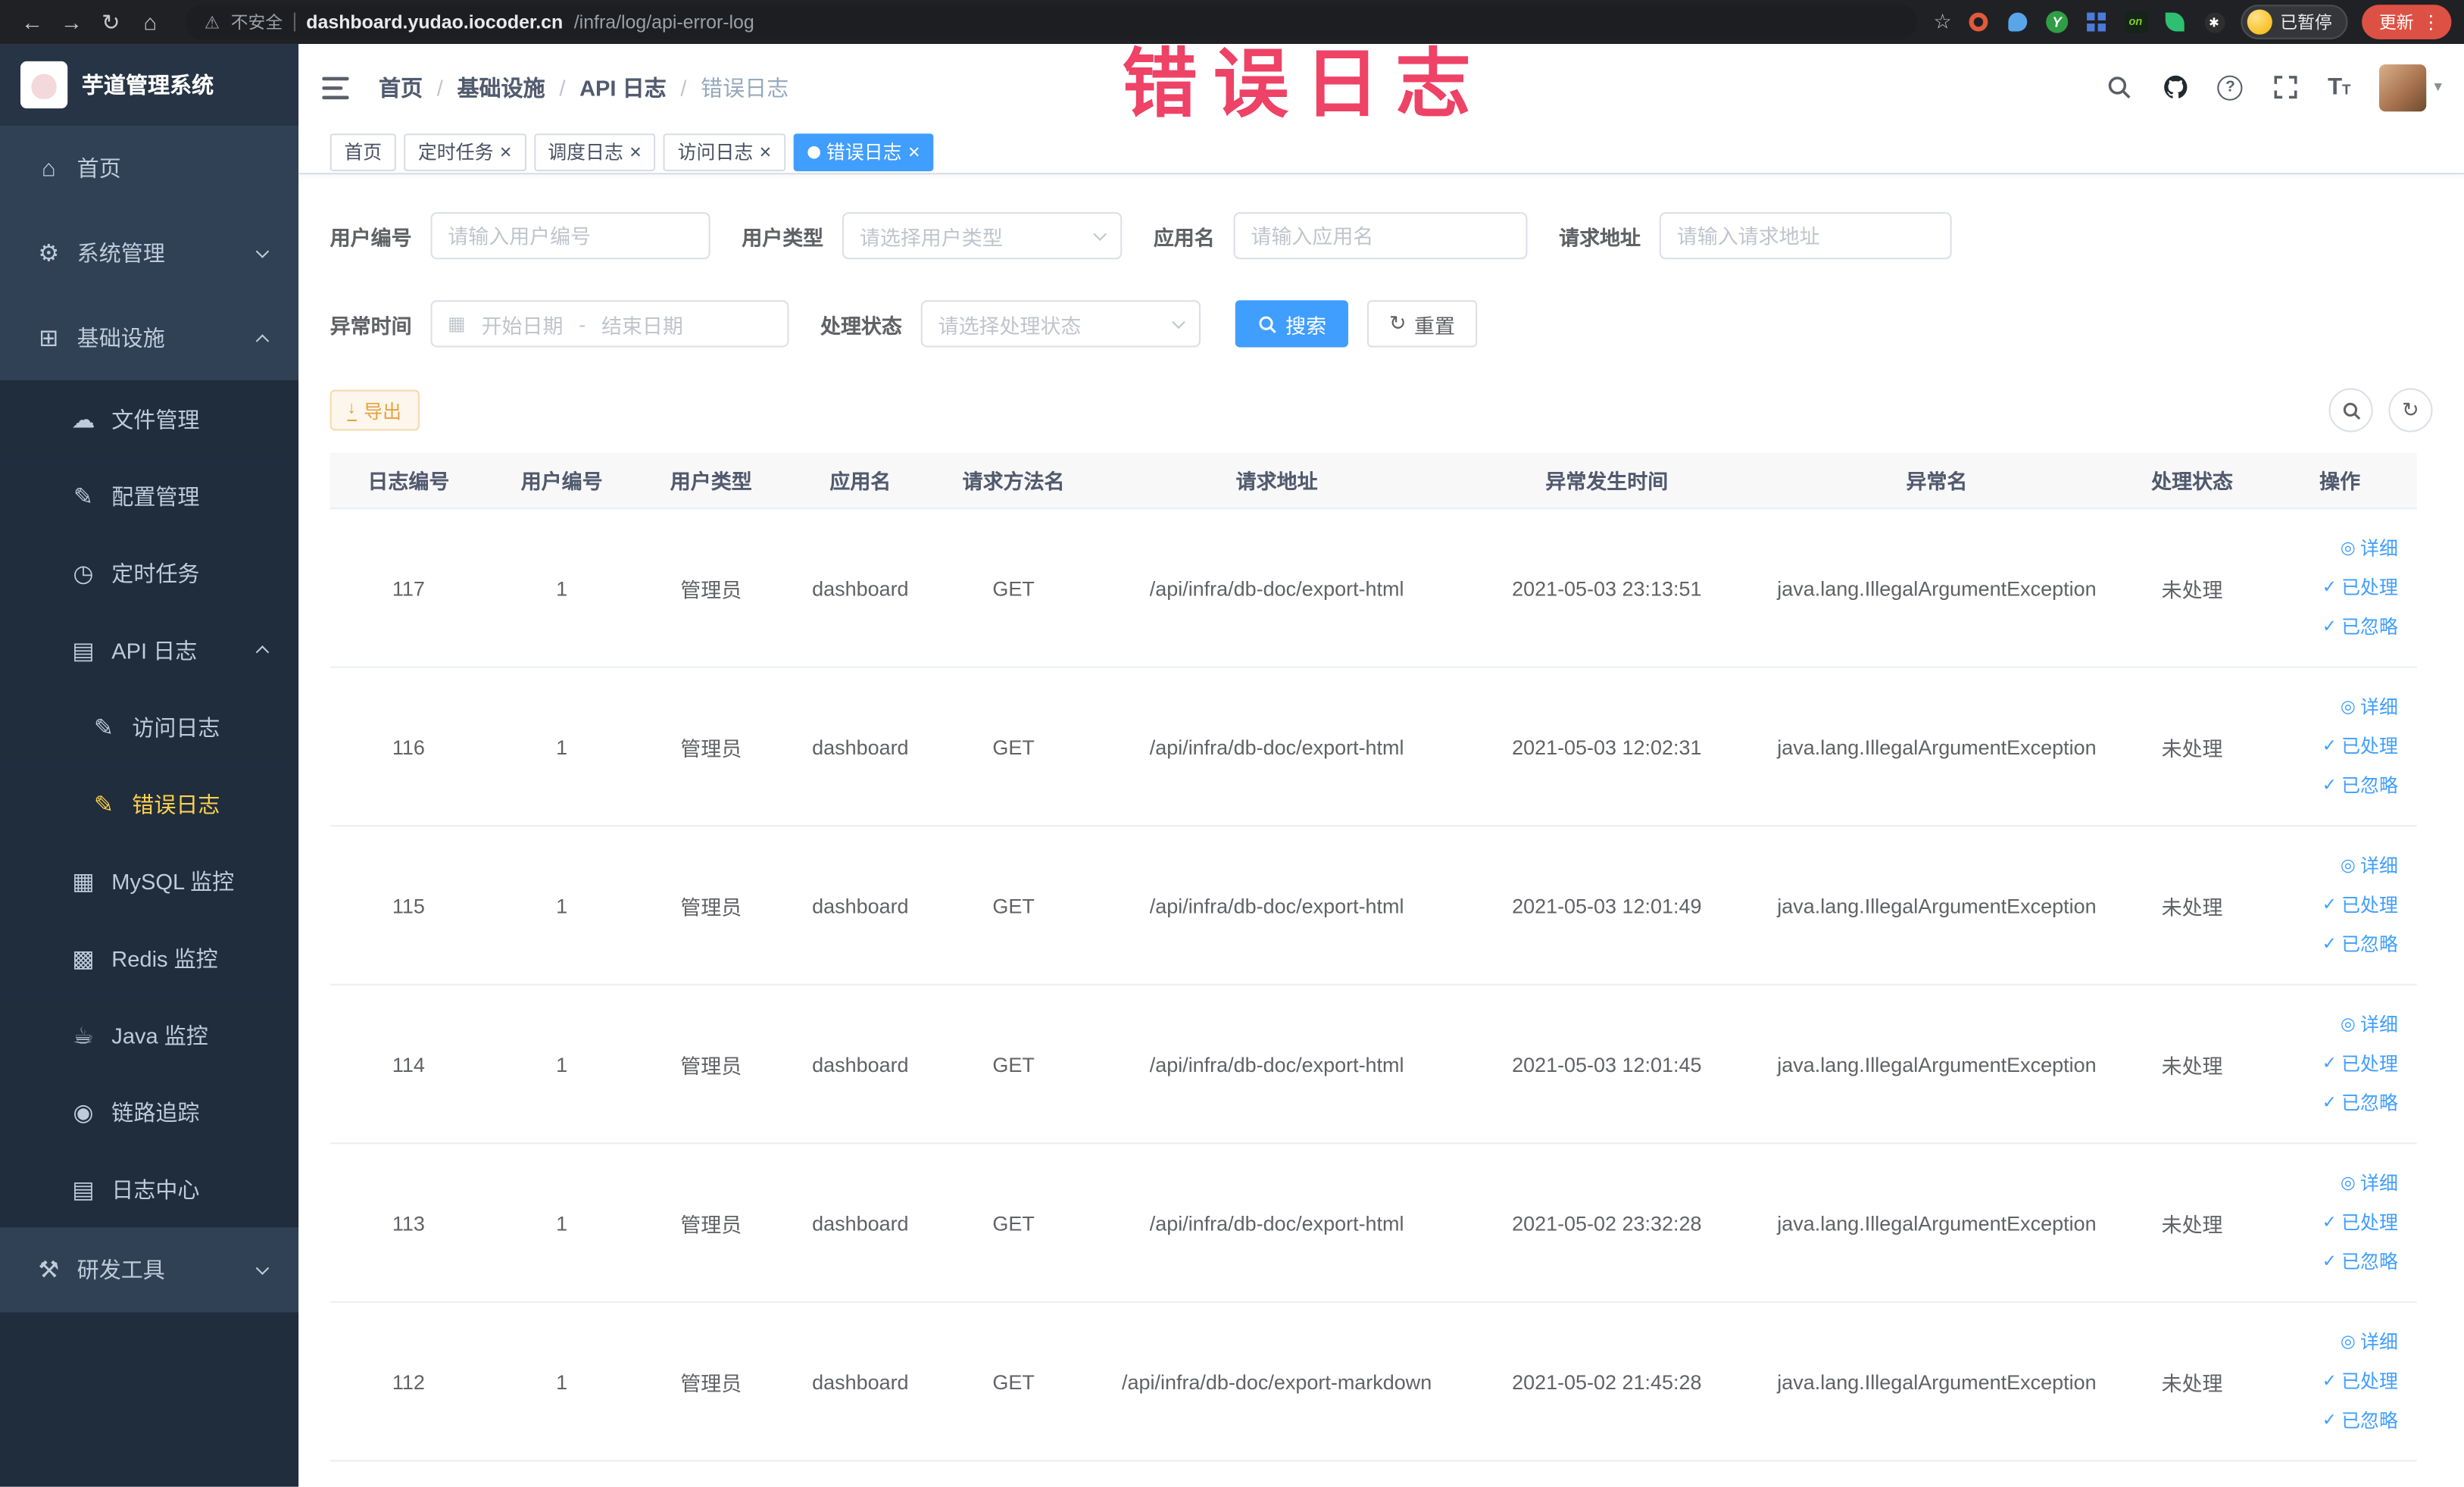 The height and width of the screenshot is (1487, 2464). What do you see at coordinates (609, 324) in the screenshot?
I see `date-range-picker: ▦ 开始日期 - 结束日期` at bounding box center [609, 324].